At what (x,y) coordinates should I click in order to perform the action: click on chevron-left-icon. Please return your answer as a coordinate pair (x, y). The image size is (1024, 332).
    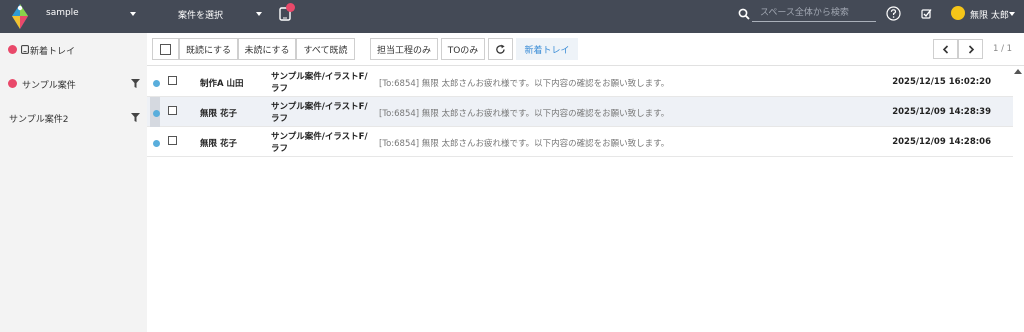
    Looking at the image, I should click on (945, 49).